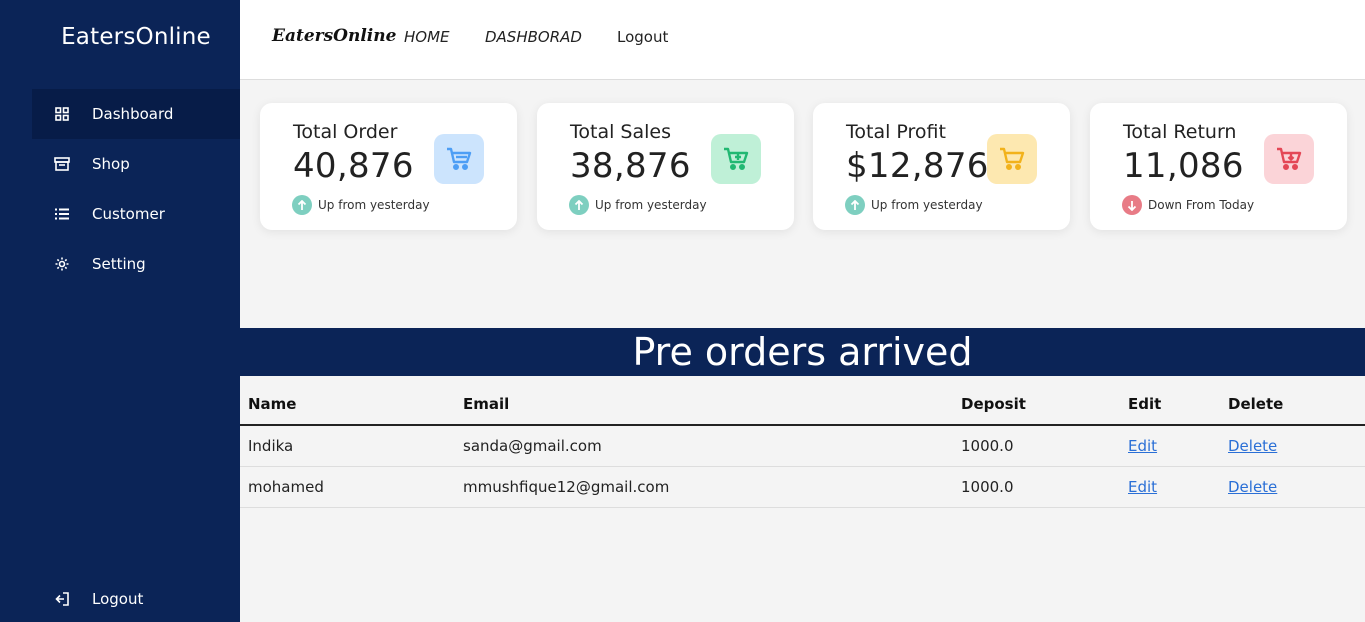 The width and height of the screenshot is (1365, 622). I want to click on sidebar-item-setting: Setting, so click(136, 264).